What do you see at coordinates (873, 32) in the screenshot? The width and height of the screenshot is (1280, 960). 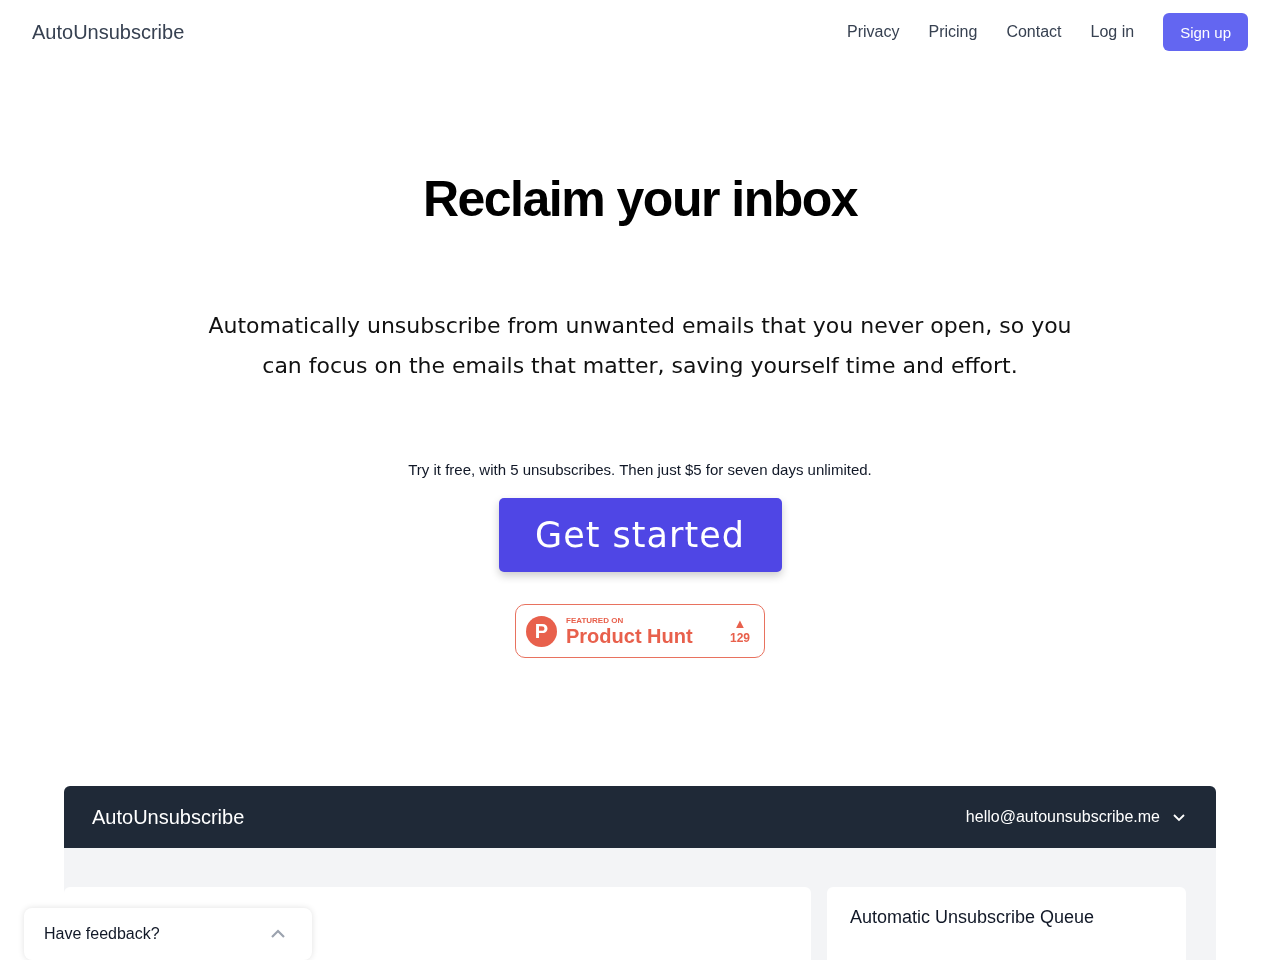 I see `nav-link: Privacy` at bounding box center [873, 32].